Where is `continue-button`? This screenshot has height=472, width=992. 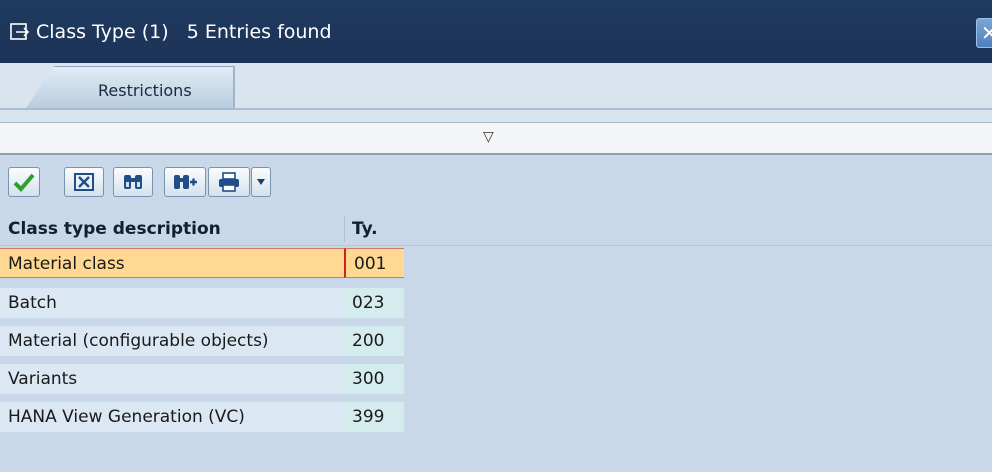
continue-button is located at coordinates (24, 182).